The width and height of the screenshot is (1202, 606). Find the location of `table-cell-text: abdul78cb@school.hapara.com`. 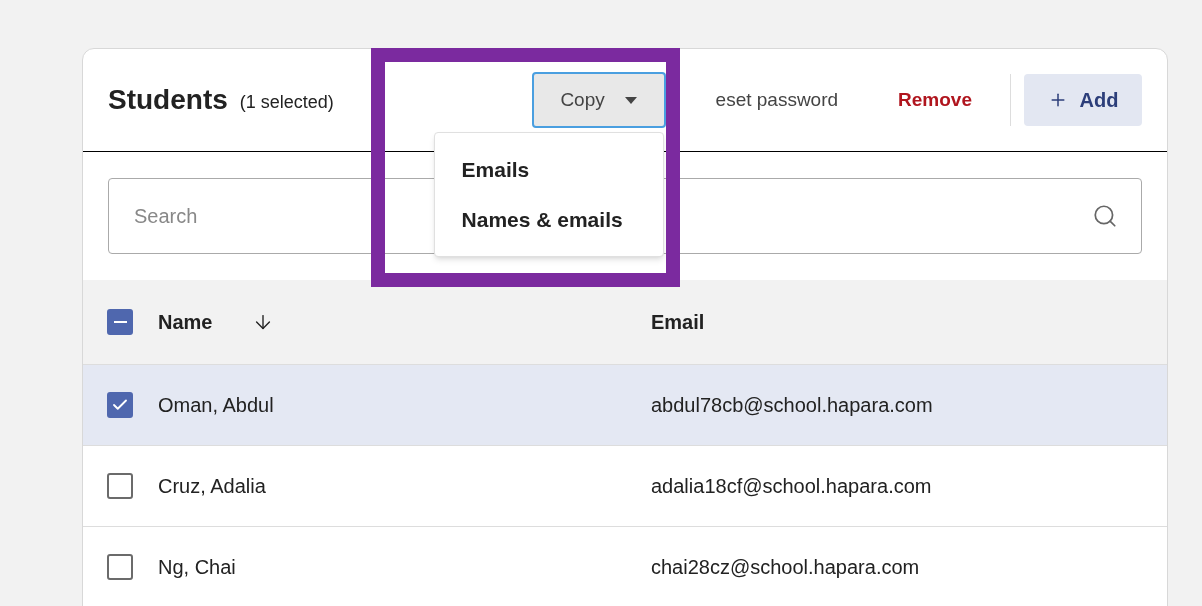

table-cell-text: abdul78cb@school.hapara.com is located at coordinates (792, 405).